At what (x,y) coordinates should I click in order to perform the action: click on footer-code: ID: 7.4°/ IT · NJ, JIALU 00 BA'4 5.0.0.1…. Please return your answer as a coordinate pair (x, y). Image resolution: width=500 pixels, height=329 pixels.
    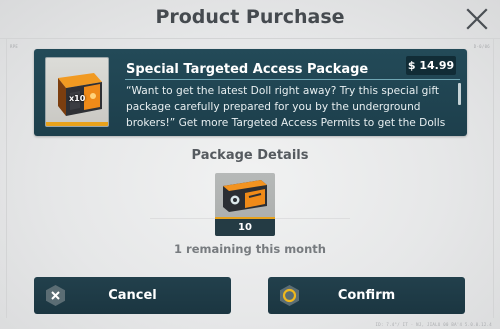
    Looking at the image, I should click on (433, 324).